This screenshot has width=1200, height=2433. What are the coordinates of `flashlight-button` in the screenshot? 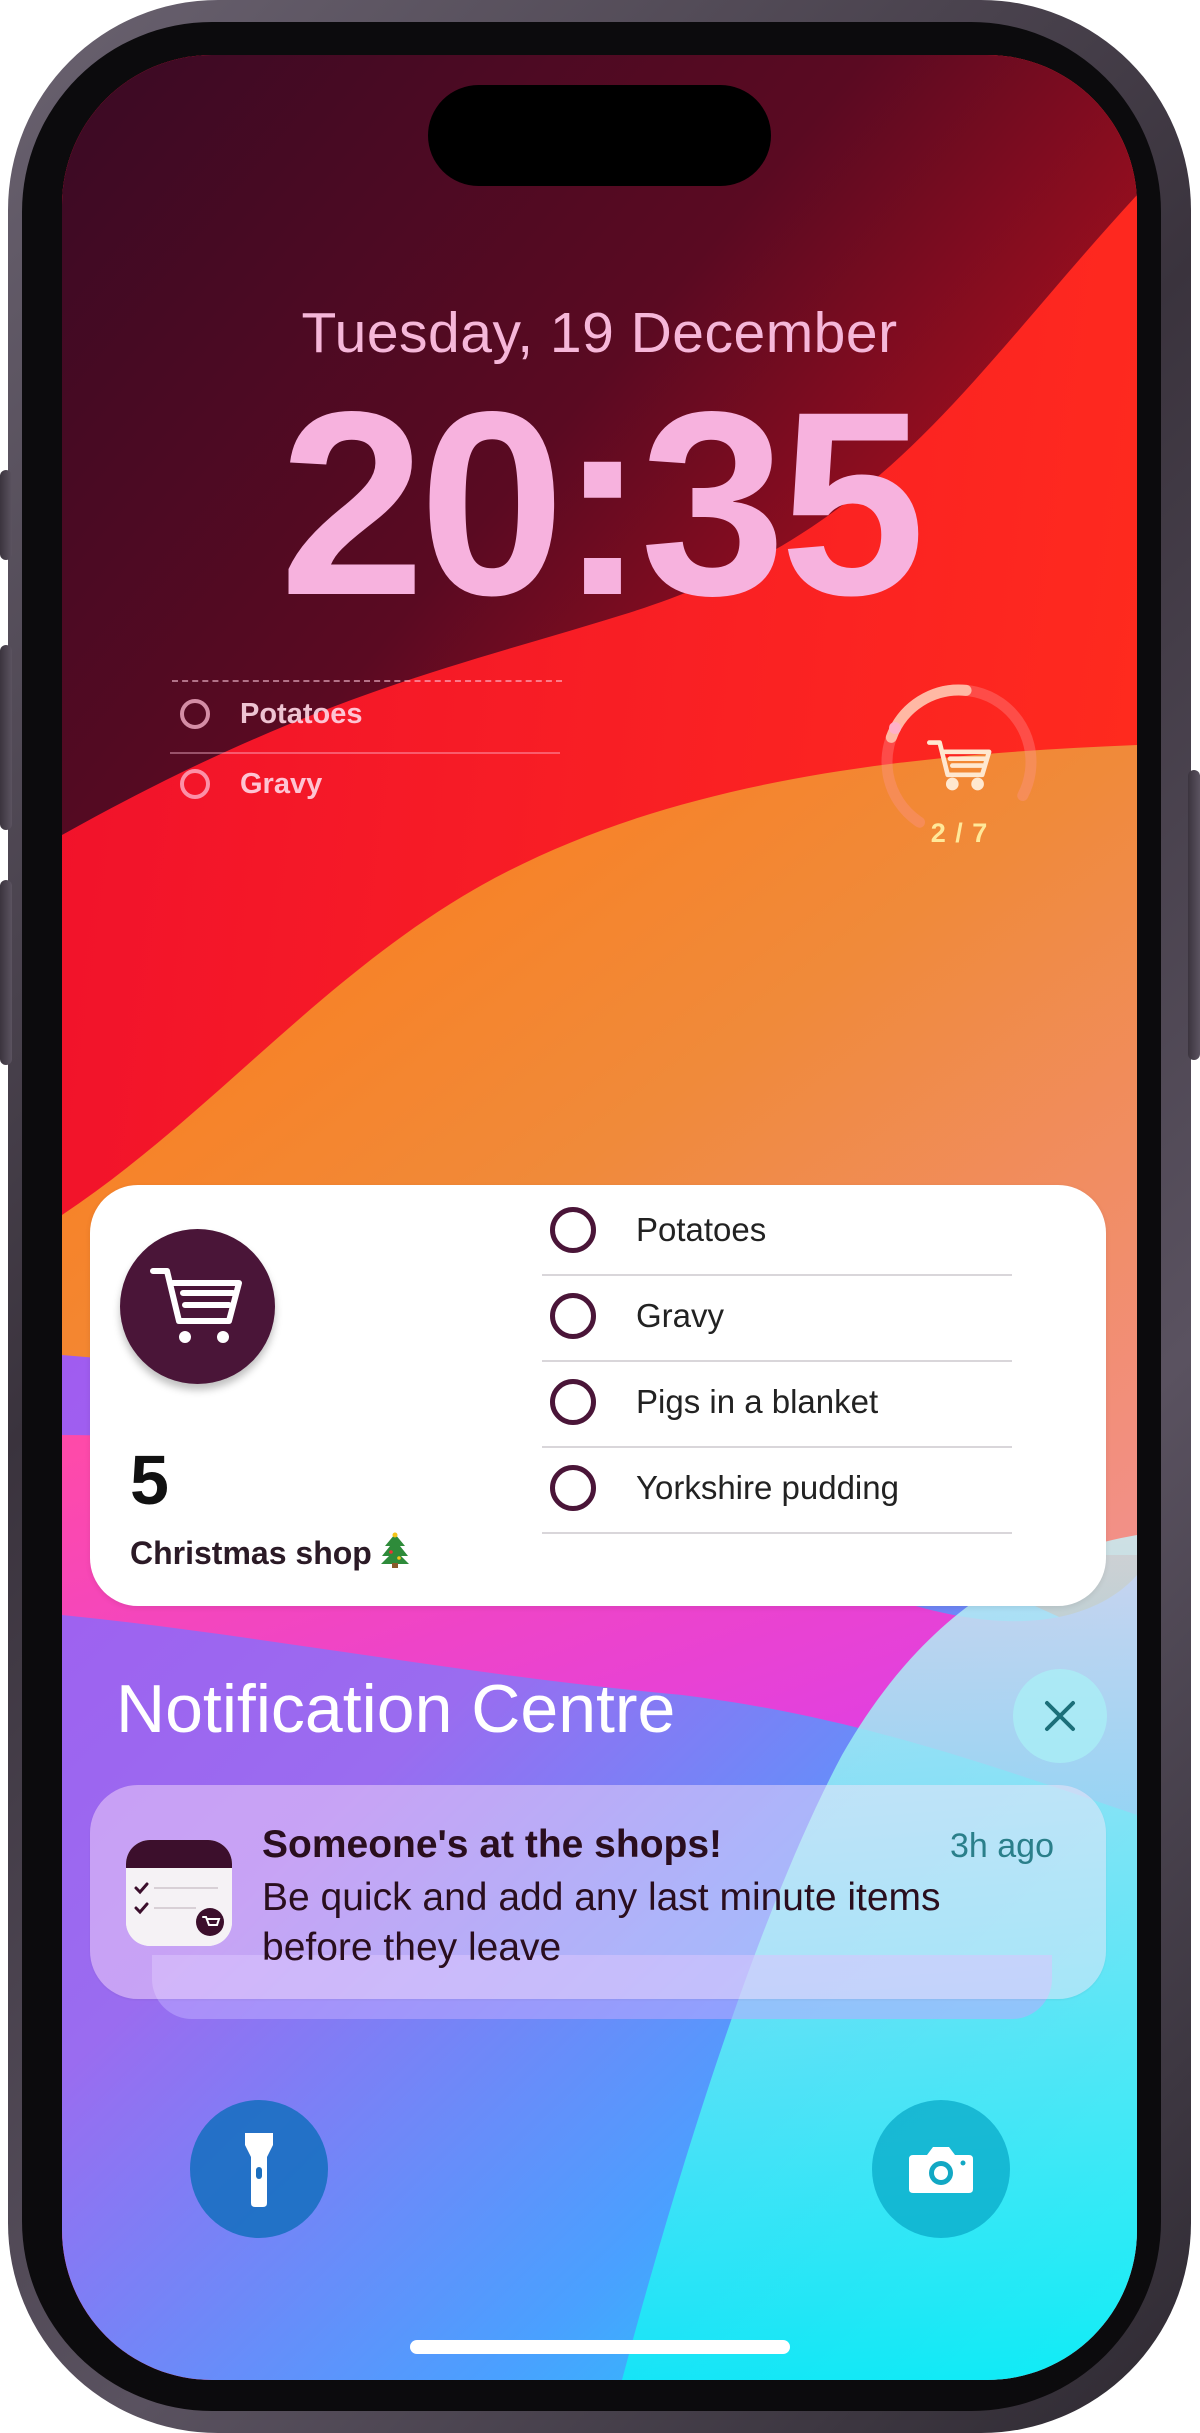 It's located at (259, 2169).